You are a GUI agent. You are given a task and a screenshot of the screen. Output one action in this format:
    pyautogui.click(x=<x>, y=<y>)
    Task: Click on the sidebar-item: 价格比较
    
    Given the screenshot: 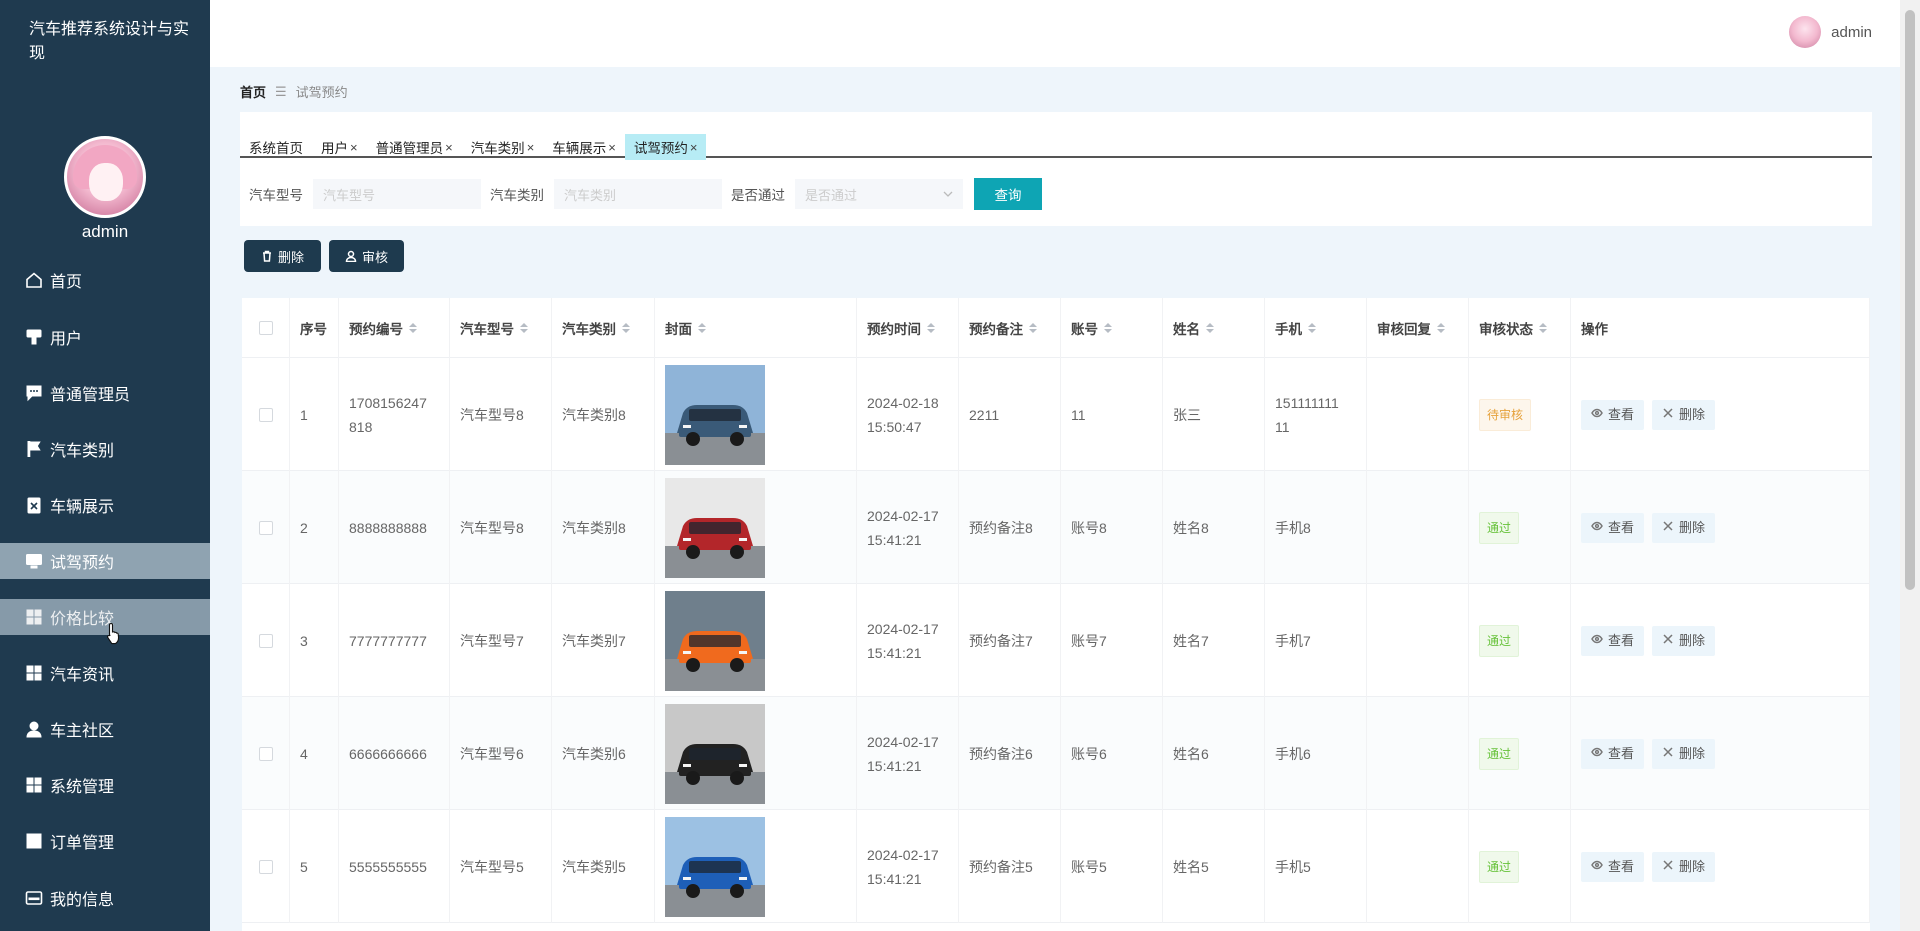 What is the action you would take?
    pyautogui.click(x=105, y=617)
    